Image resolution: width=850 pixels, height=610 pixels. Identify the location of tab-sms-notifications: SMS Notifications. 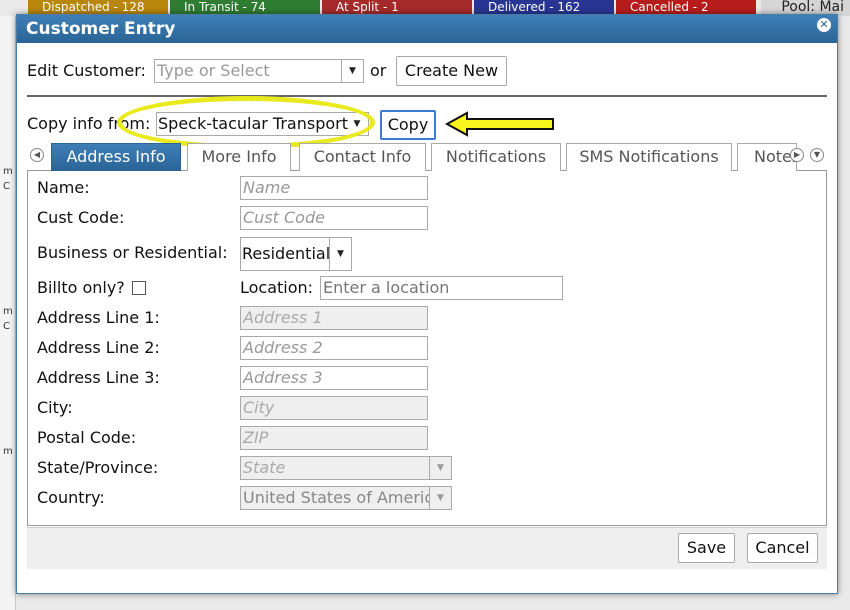
(649, 157).